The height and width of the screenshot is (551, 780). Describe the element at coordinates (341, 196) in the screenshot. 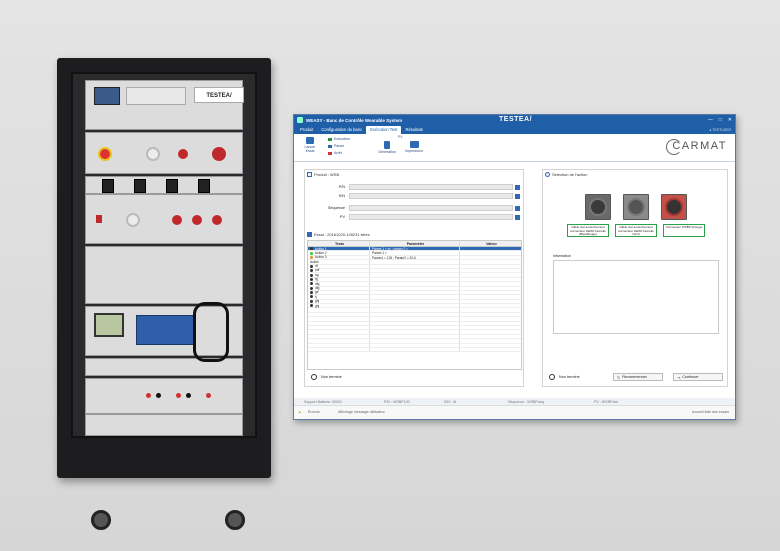

I see `sn-label: S/N` at that location.